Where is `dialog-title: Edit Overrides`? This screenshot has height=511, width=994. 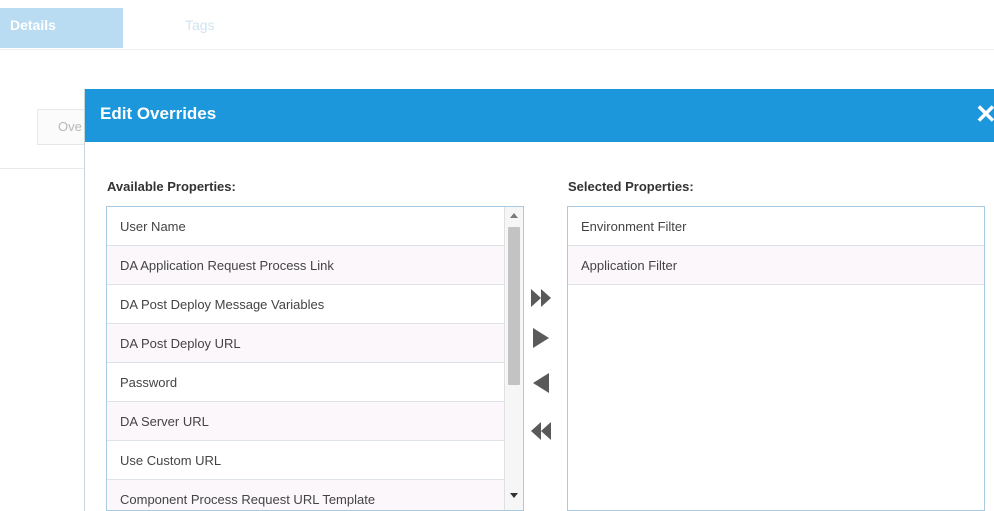
dialog-title: Edit Overrides is located at coordinates (158, 113).